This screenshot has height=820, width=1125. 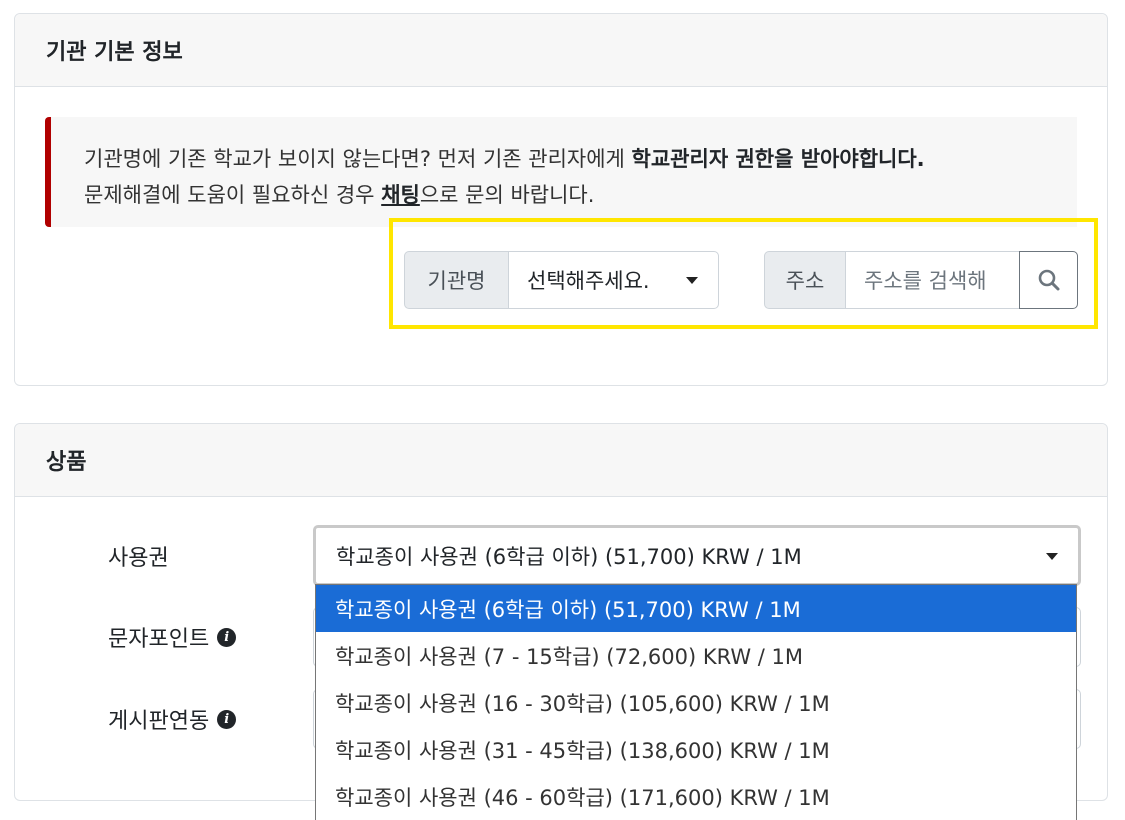 I want to click on license-option: 학교종이 사용권 (16 - 30학급) (105,600) KRW / 1M, so click(x=696, y=702).